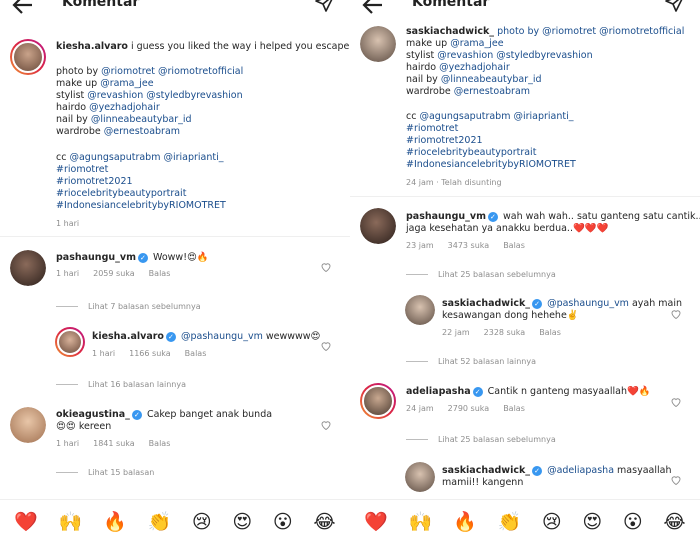  What do you see at coordinates (209, 414) in the screenshot?
I see `comment-body: Cakep banget anak bunda` at bounding box center [209, 414].